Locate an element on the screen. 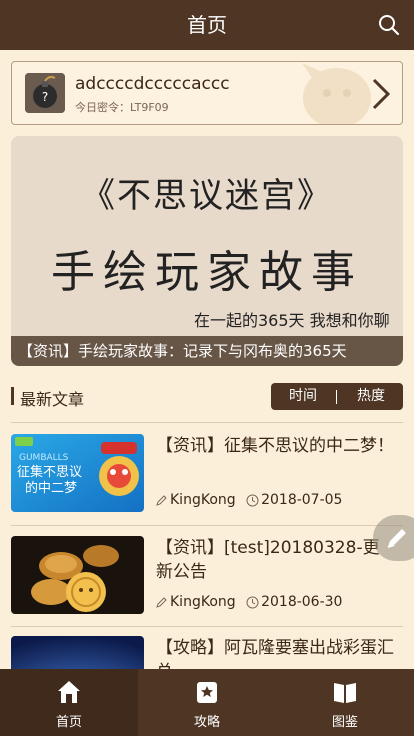 This screenshot has width=414, height=736. tab-home: 首页 is located at coordinates (69, 702).